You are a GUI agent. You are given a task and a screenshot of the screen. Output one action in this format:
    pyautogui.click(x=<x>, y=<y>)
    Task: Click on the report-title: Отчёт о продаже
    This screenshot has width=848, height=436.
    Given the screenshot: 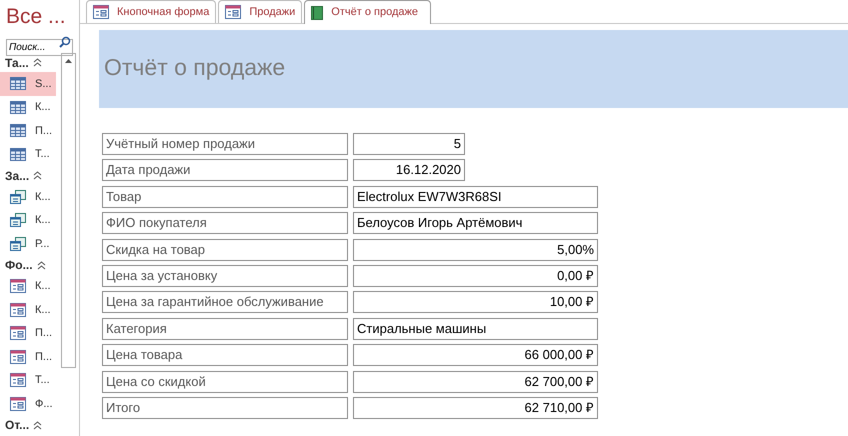 What is the action you would take?
    pyautogui.click(x=195, y=67)
    